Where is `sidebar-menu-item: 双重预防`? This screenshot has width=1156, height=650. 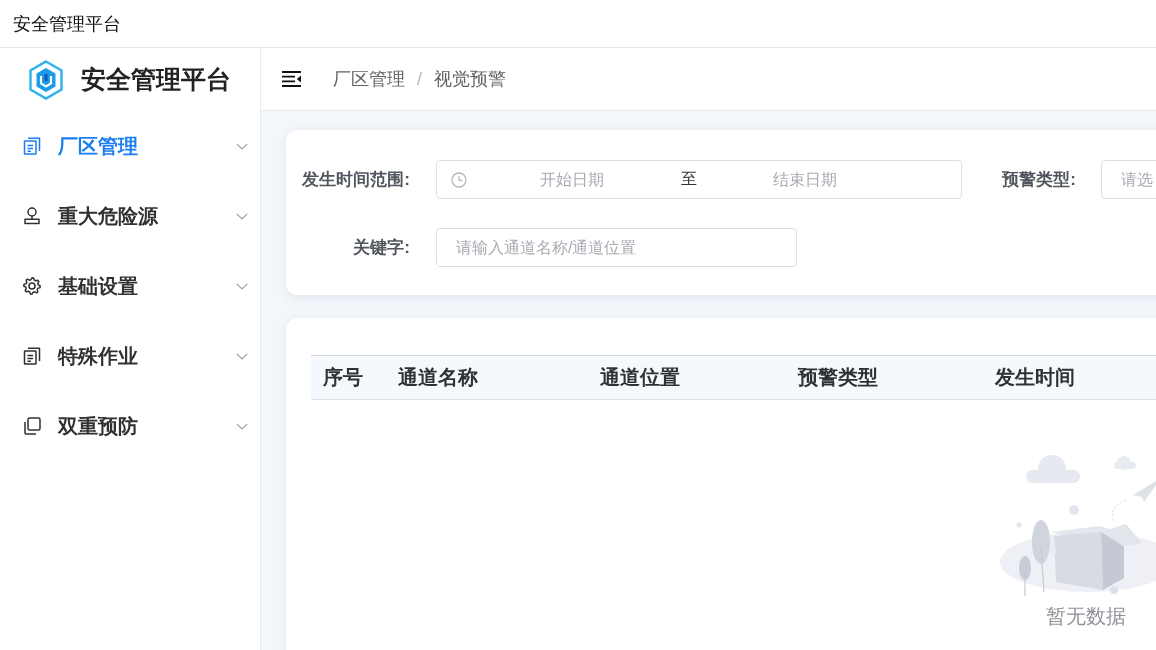 sidebar-menu-item: 双重预防 is located at coordinates (130, 426).